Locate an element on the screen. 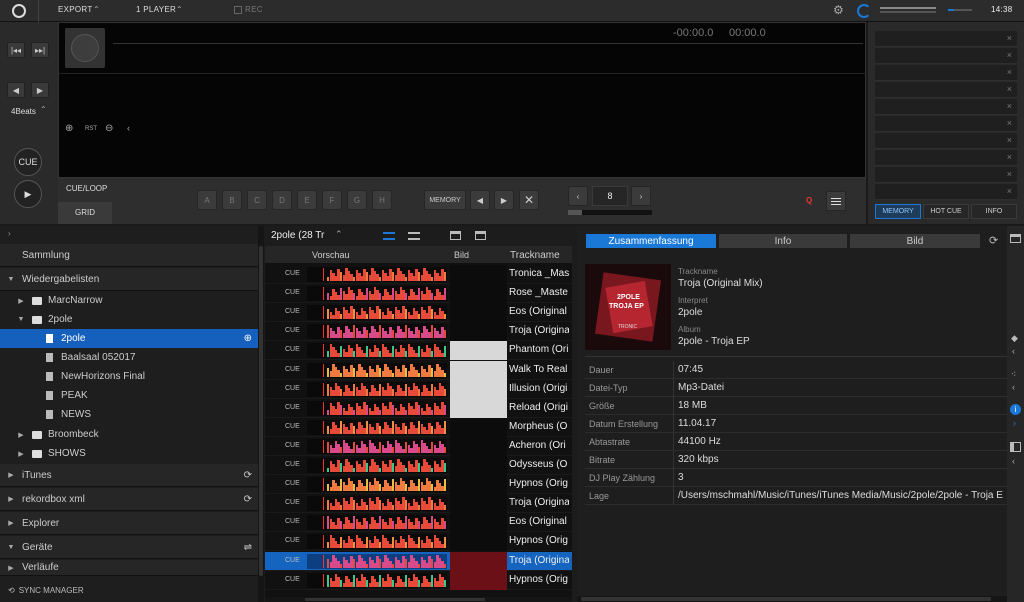 The width and height of the screenshot is (1024, 602). hot-cue-pad-e: E is located at coordinates (307, 200).